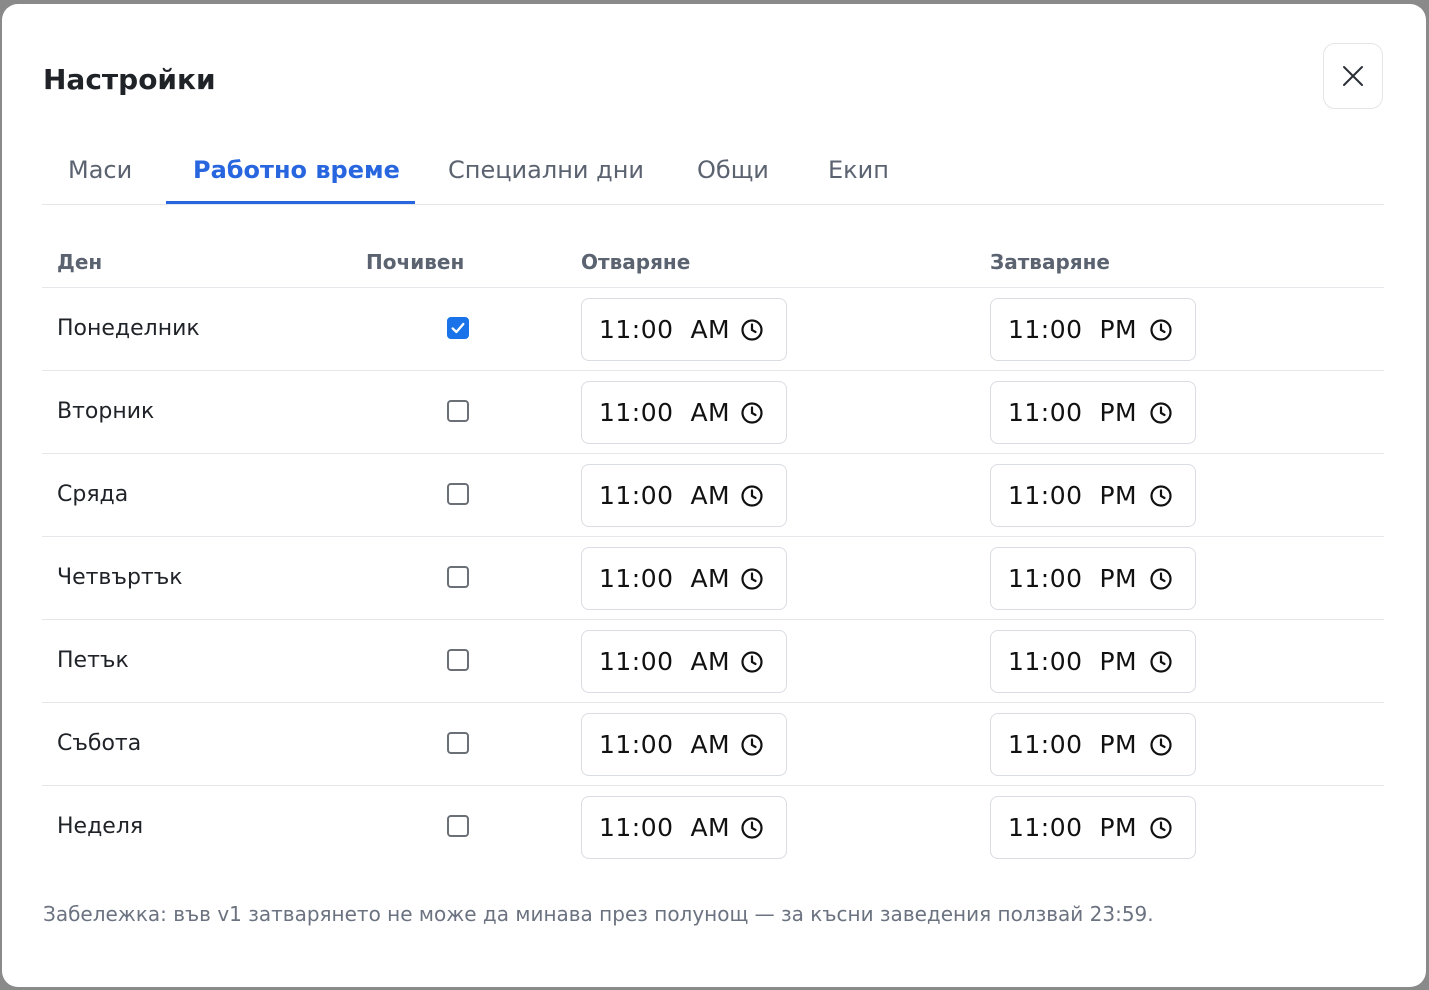 Image resolution: width=1429 pixels, height=990 pixels. What do you see at coordinates (93, 660) in the screenshot?
I see `day-label: Петък` at bounding box center [93, 660].